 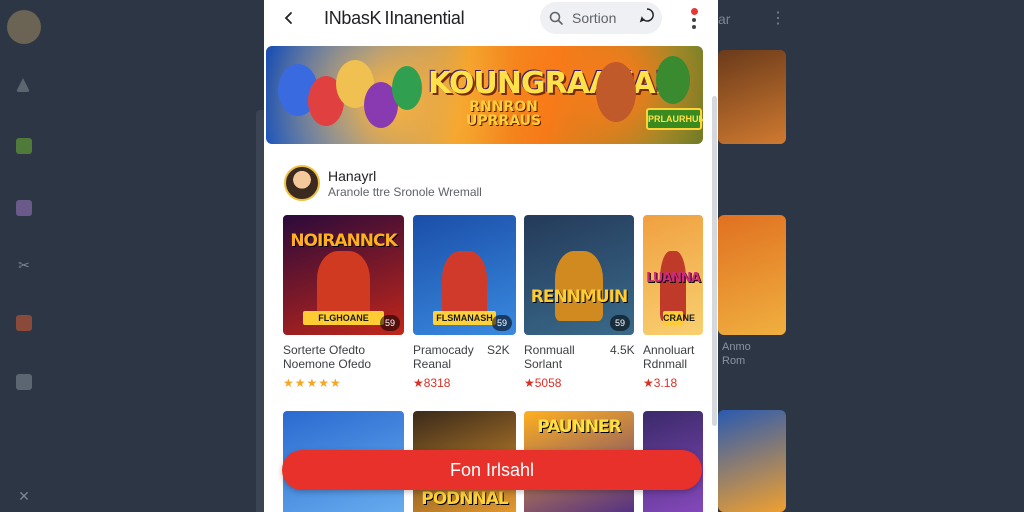 I want to click on app-thumbnail: LUANNA CRANE, so click(x=673, y=275).